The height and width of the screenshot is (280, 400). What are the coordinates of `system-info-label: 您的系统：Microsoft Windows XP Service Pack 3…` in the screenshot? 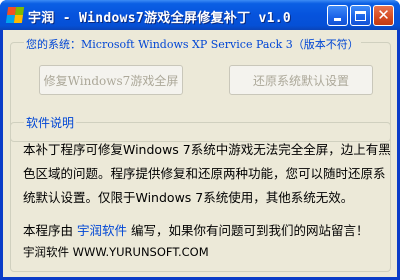 It's located at (192, 44).